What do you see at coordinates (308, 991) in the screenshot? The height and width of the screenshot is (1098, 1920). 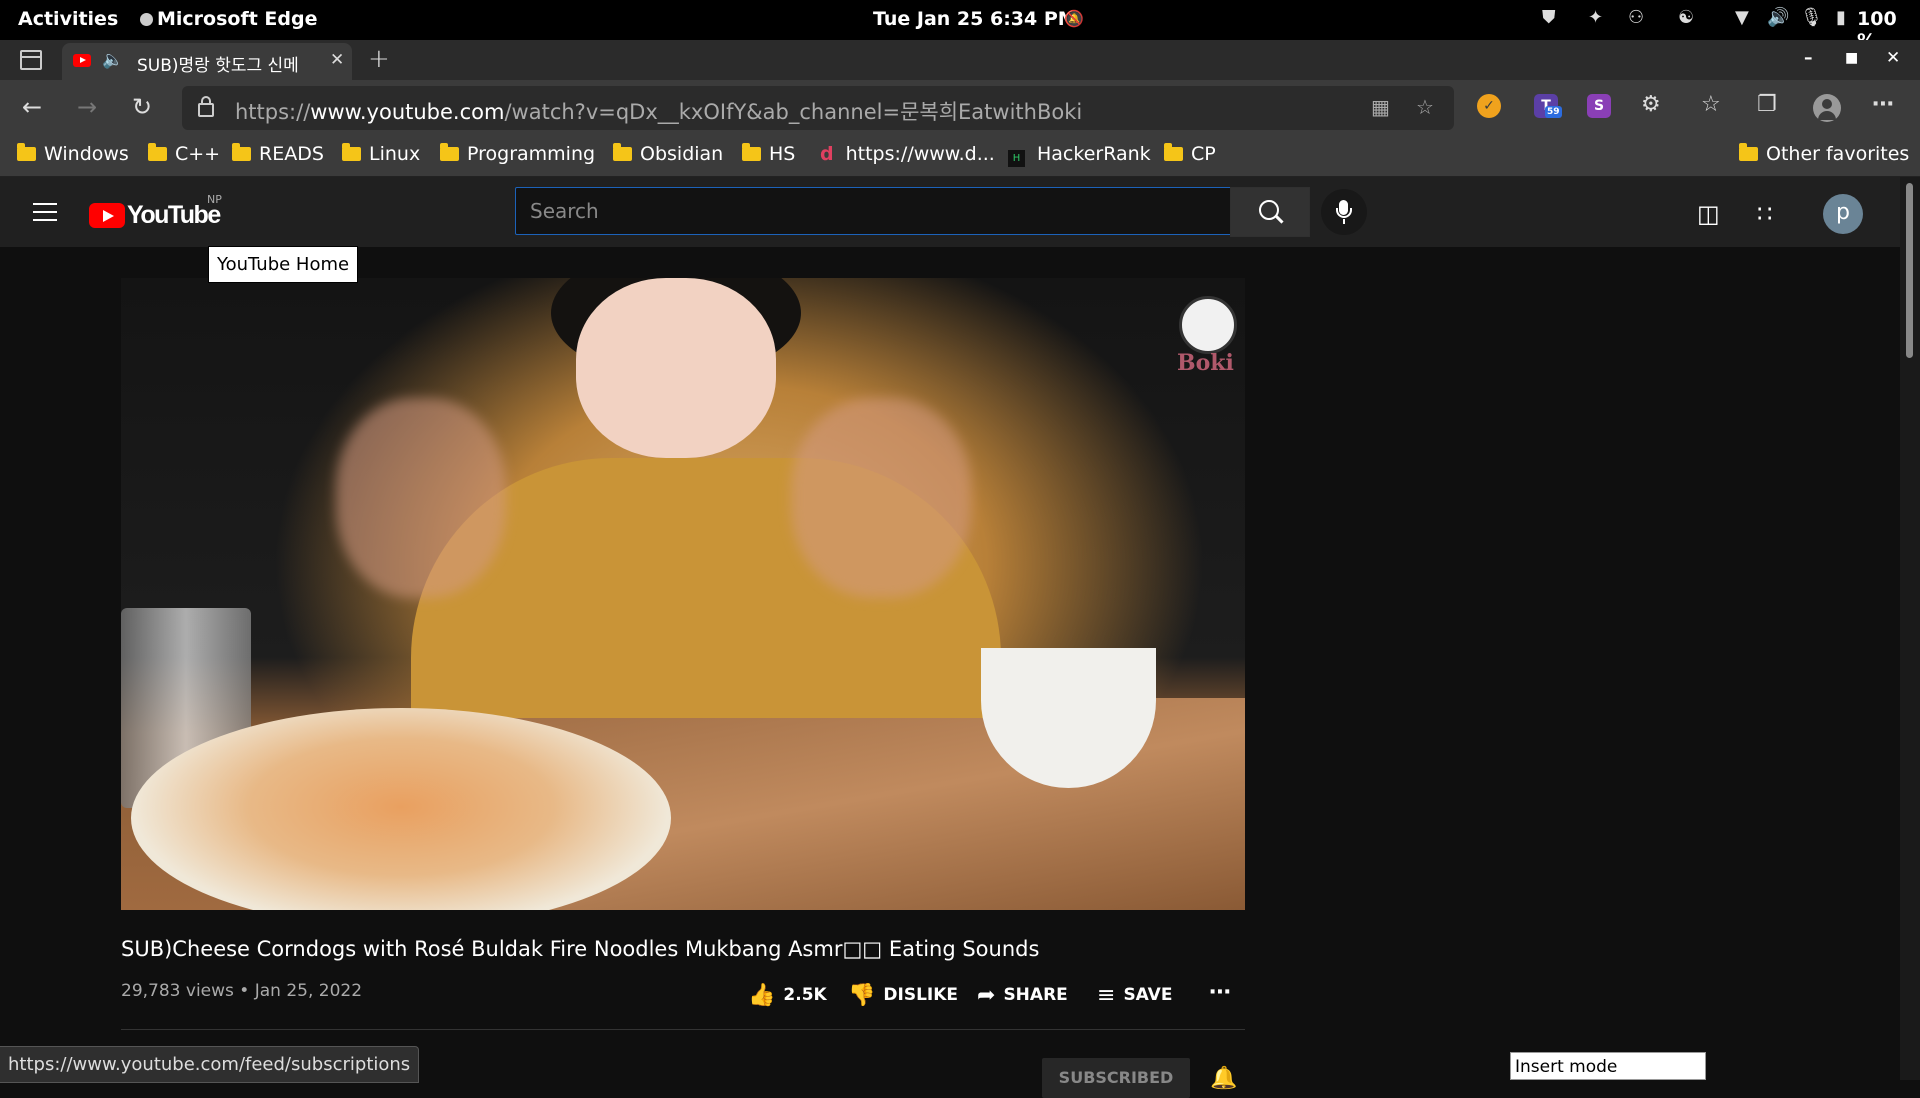 I see `upload-date: Jan 25, 2022` at bounding box center [308, 991].